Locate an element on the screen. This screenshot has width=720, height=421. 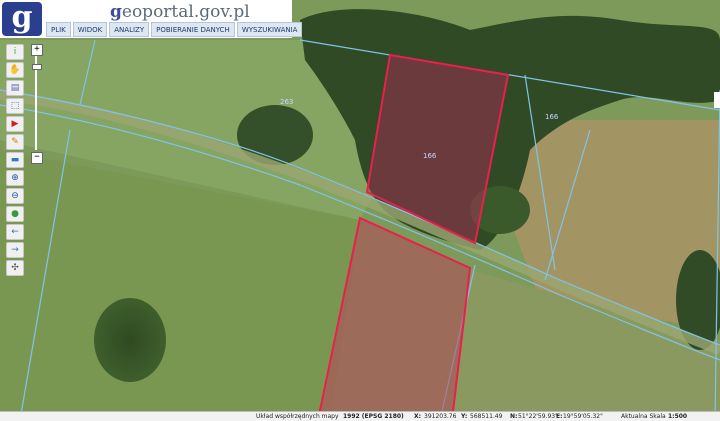
pencil-icon: ✎ is located at coordinates (15, 142).